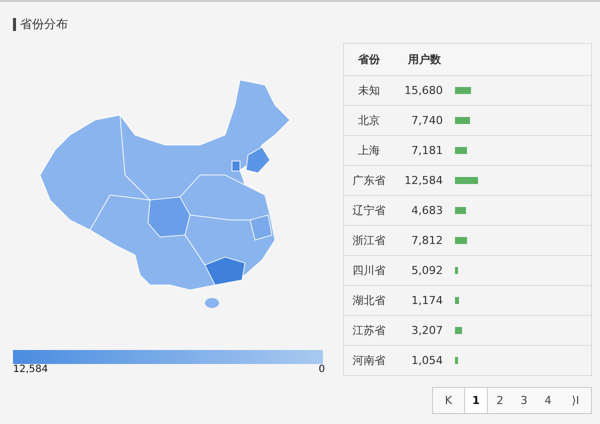 The image size is (600, 424). I want to click on user-count-cell: 3,207, so click(424, 331).